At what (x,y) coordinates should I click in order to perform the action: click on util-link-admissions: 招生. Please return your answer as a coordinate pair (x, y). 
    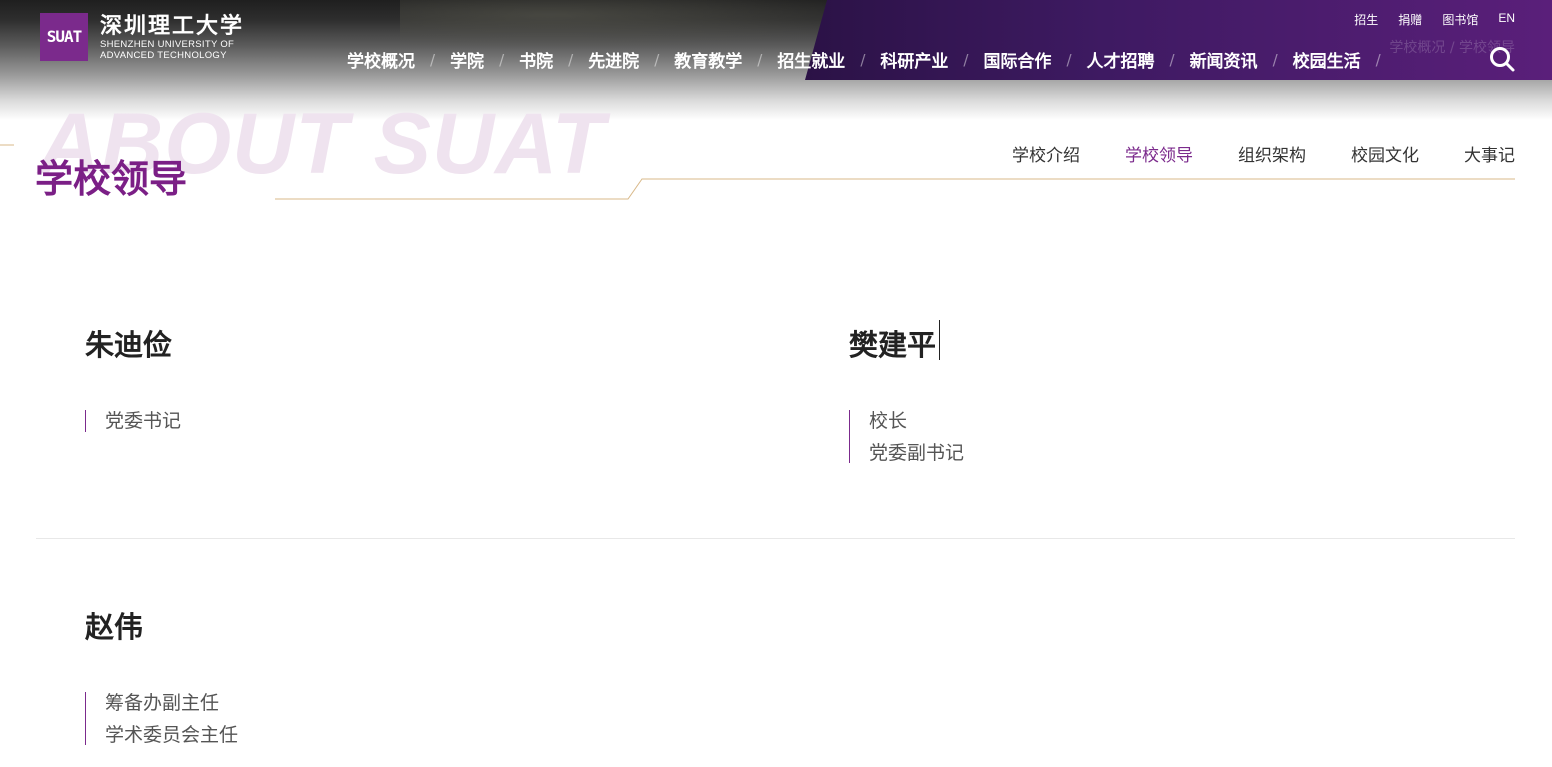
    Looking at the image, I should click on (1366, 19).